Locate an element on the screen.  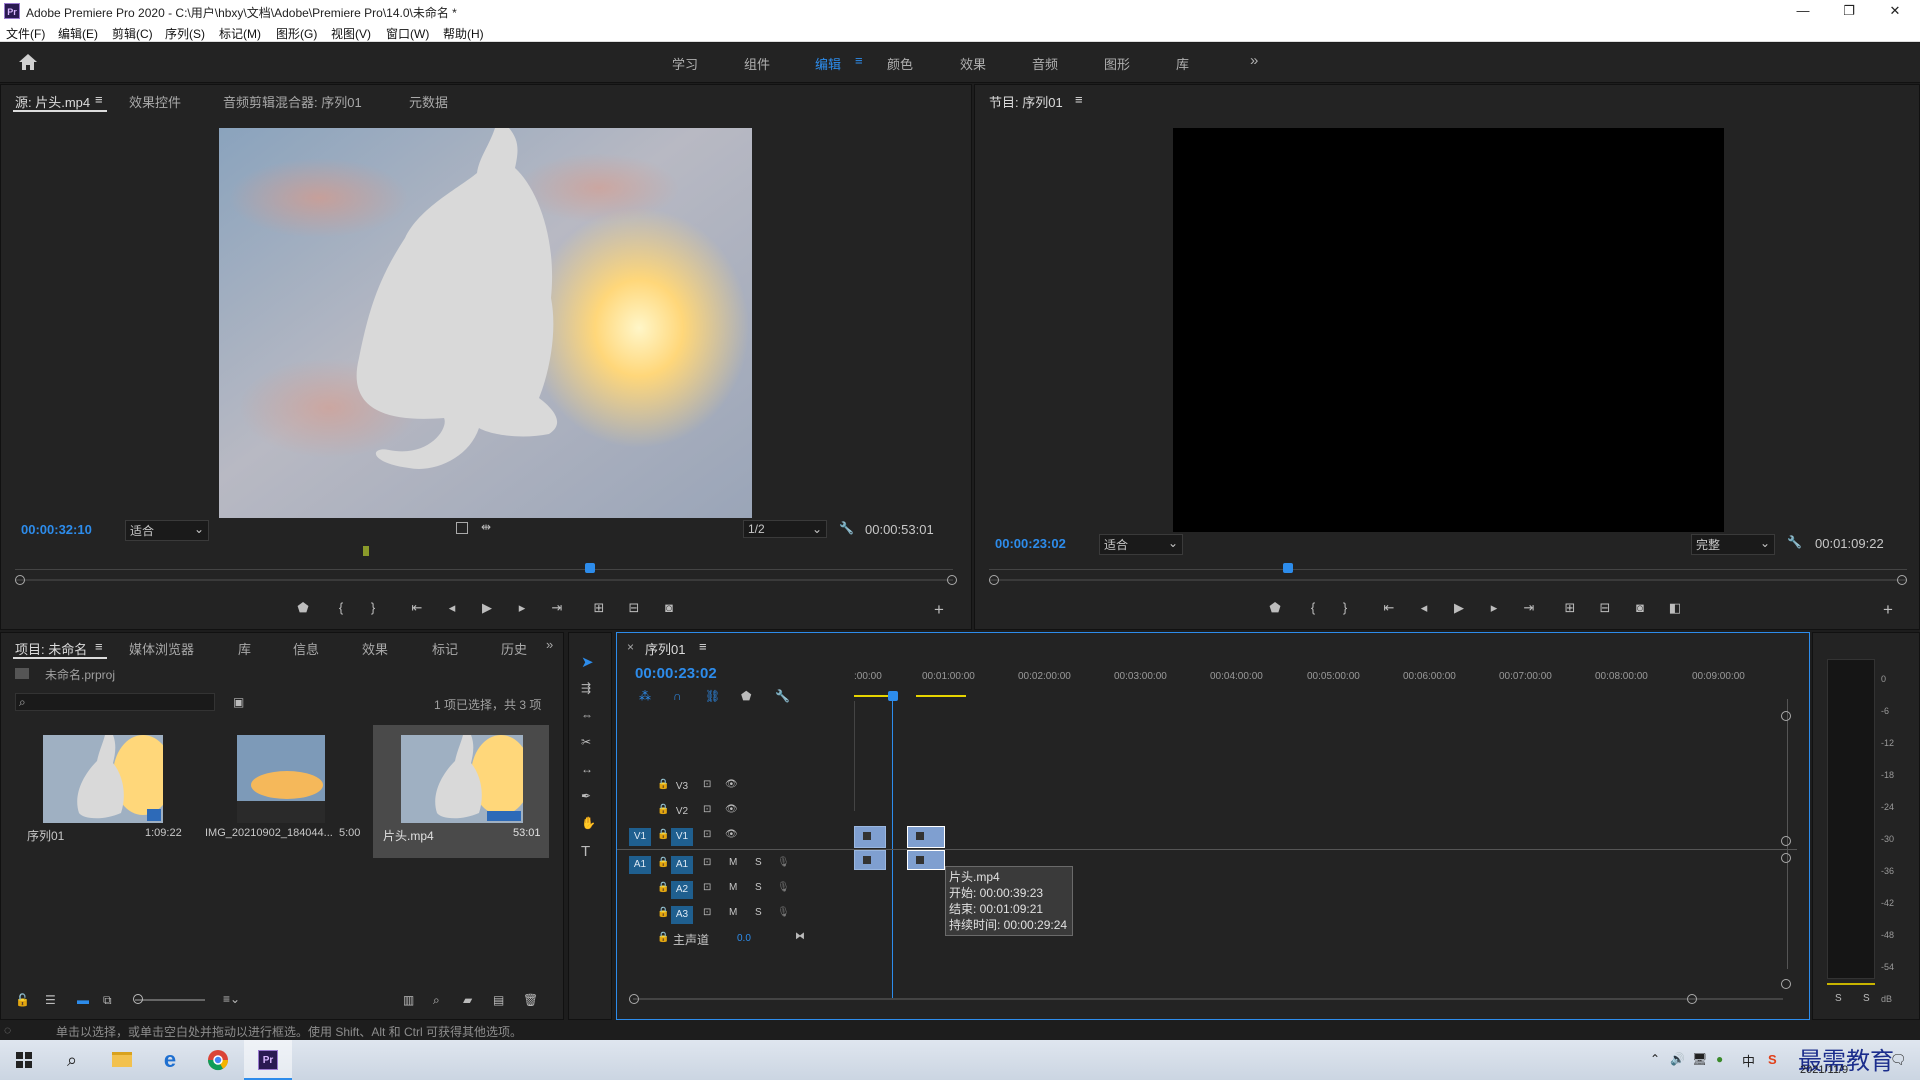
home-icon is located at coordinates (28, 62).